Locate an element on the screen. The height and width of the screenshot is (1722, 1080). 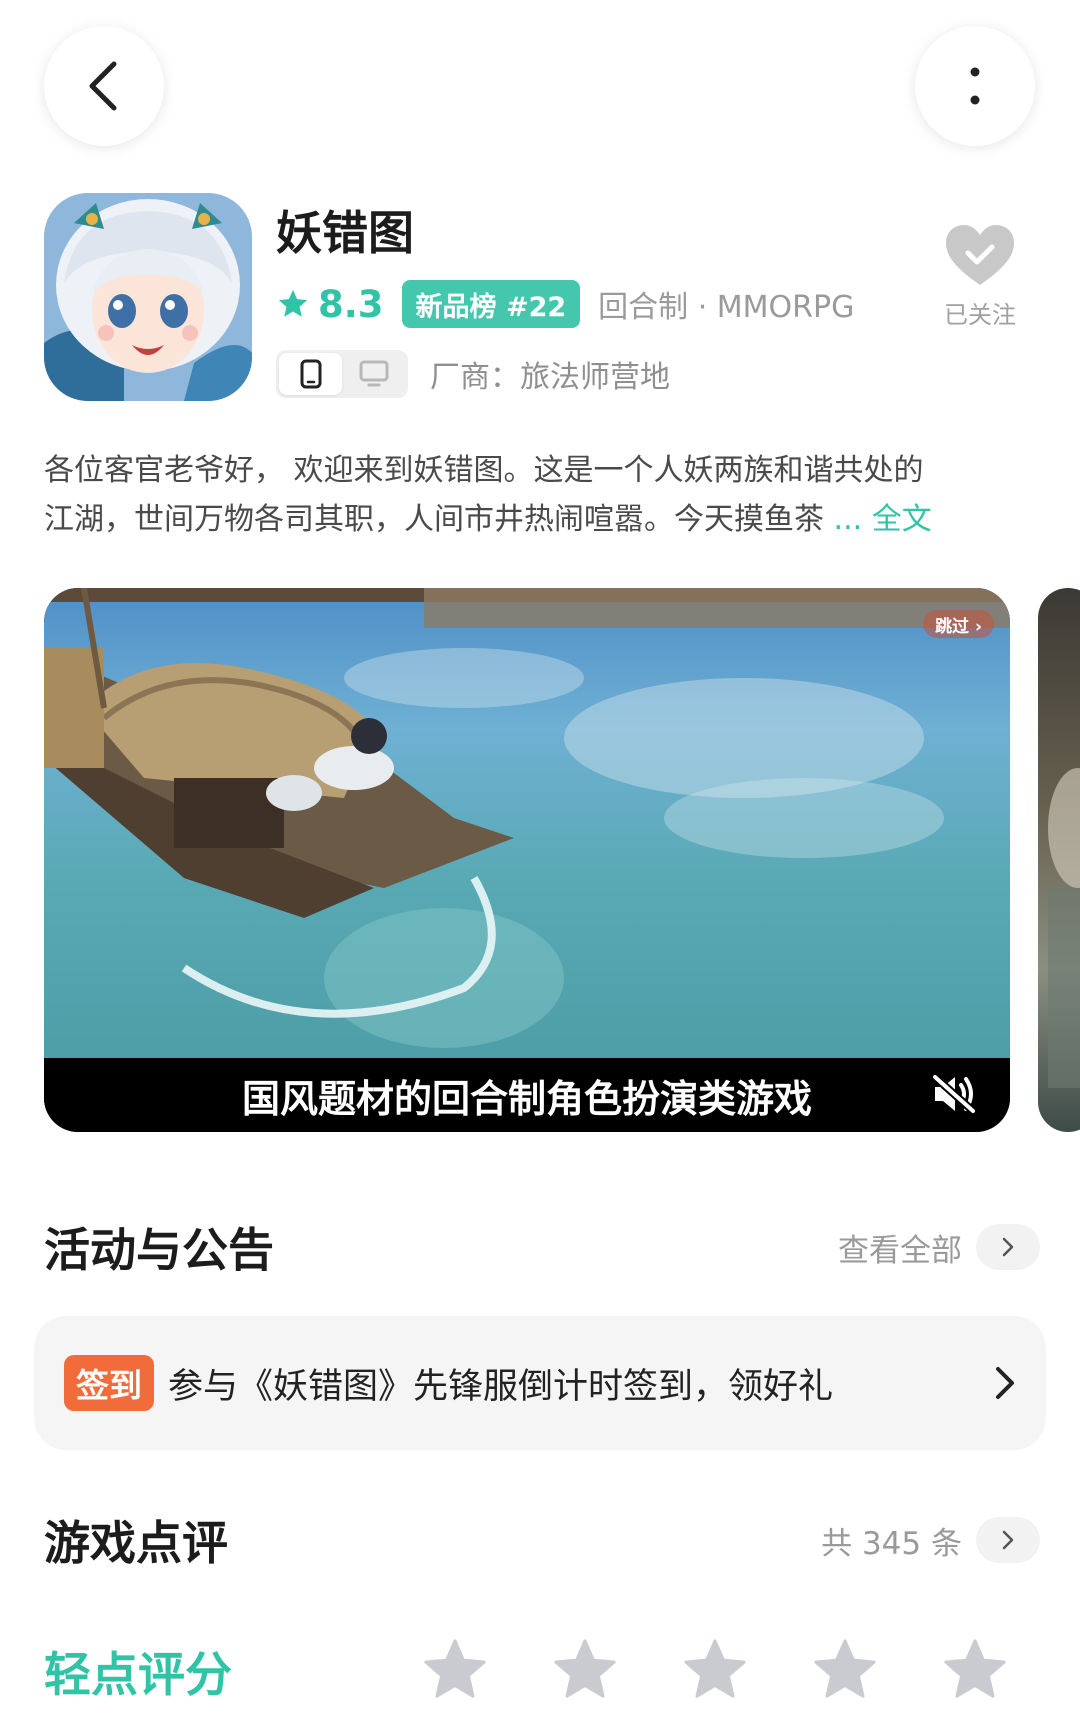
reviews-header: 游戏点评 共 345 条 is located at coordinates (542, 1540).